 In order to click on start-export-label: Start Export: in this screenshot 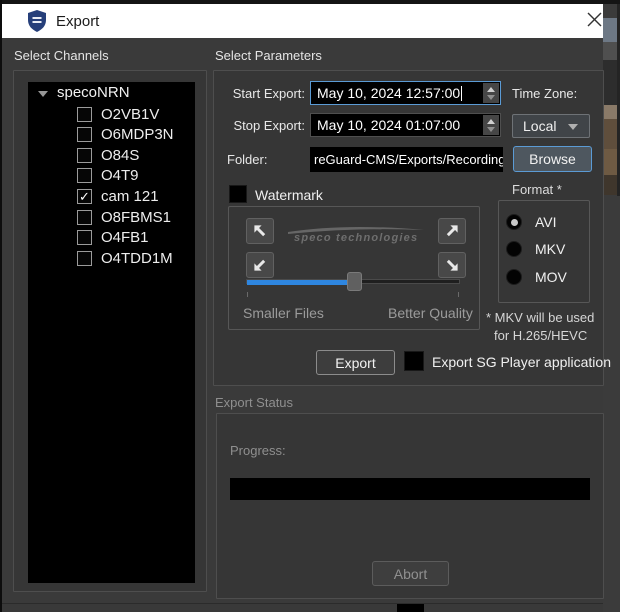, I will do `click(268, 93)`.